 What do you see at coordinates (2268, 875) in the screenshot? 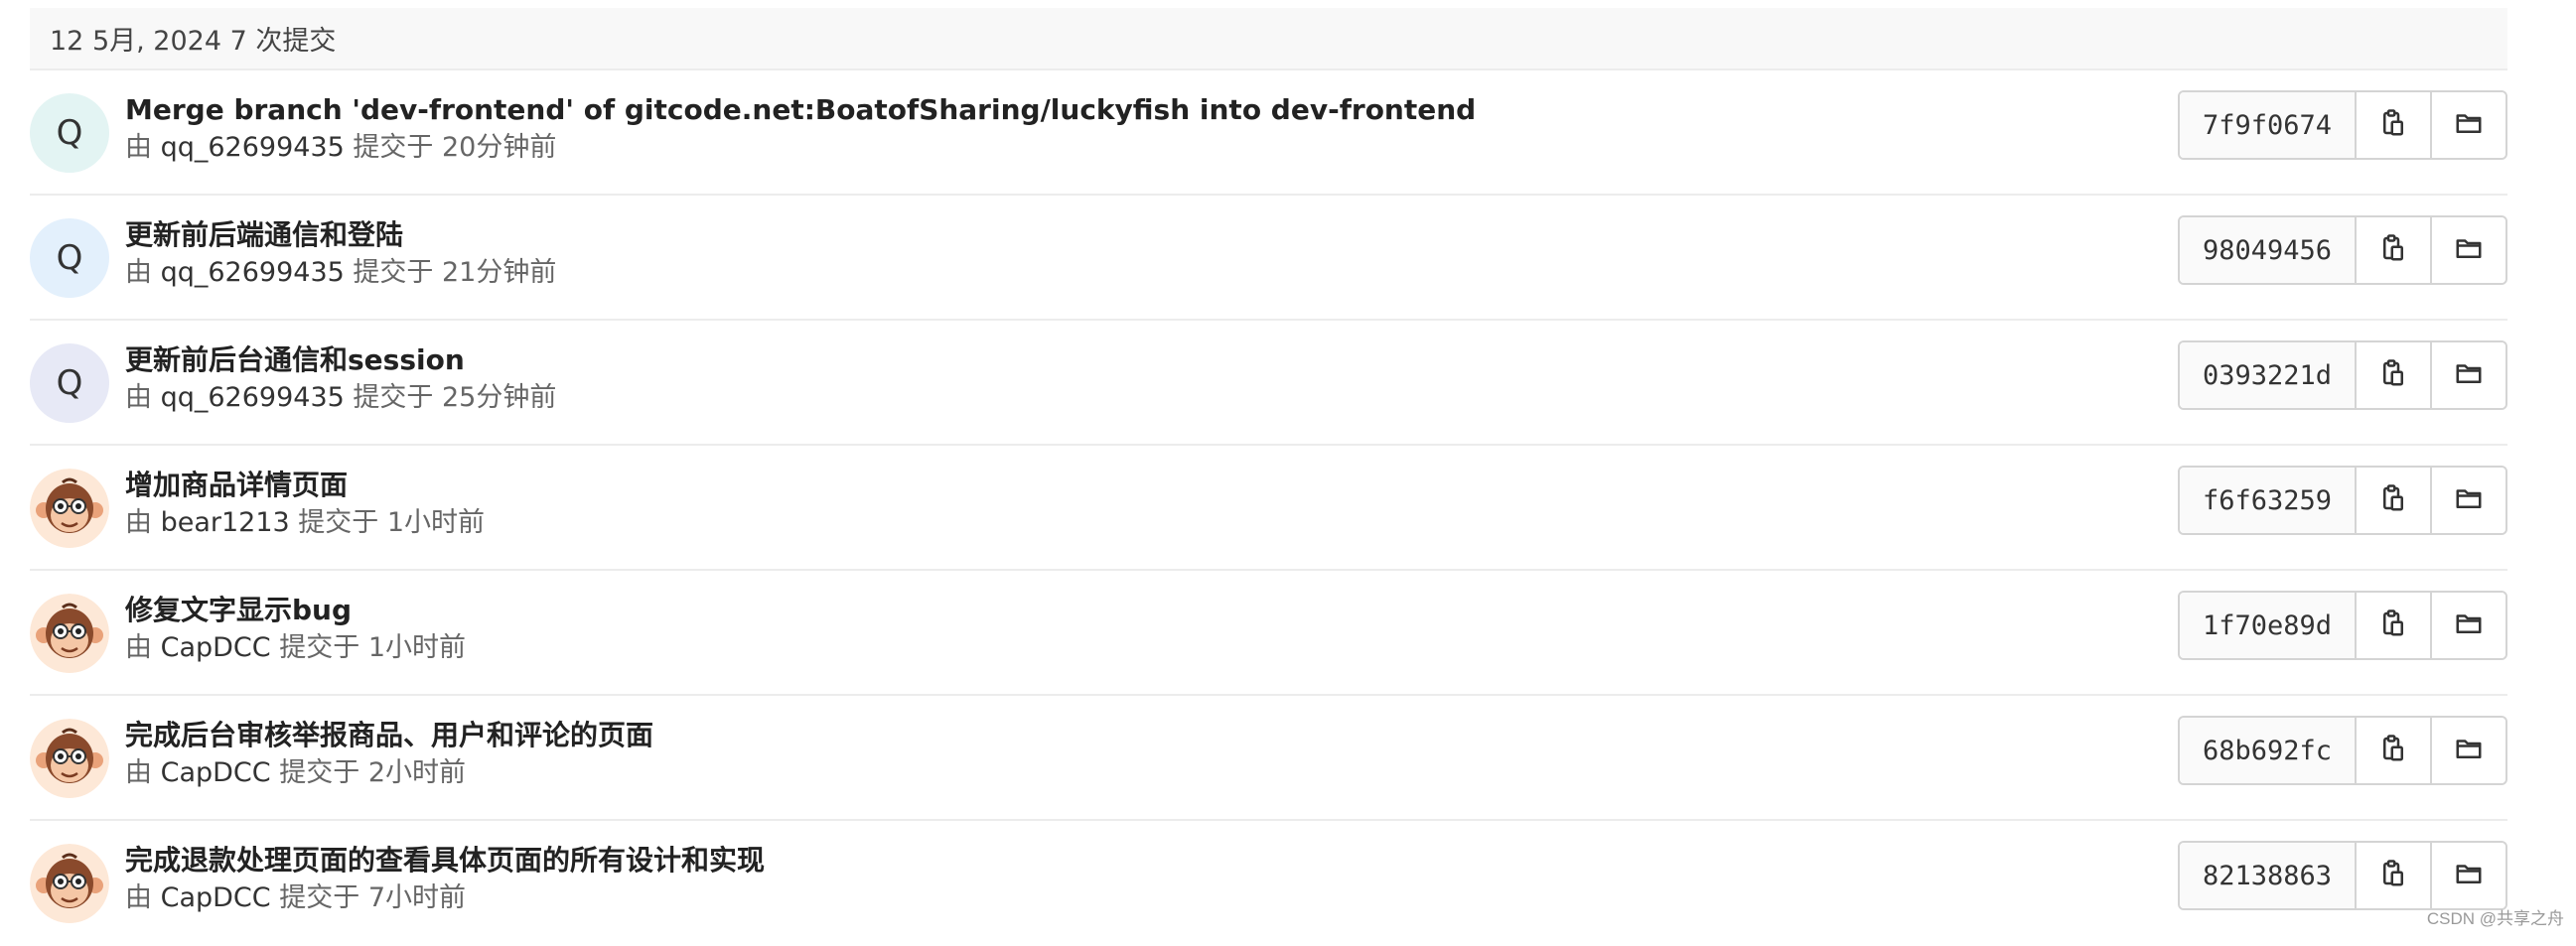
I see `commit-sha-button: 82138863` at bounding box center [2268, 875].